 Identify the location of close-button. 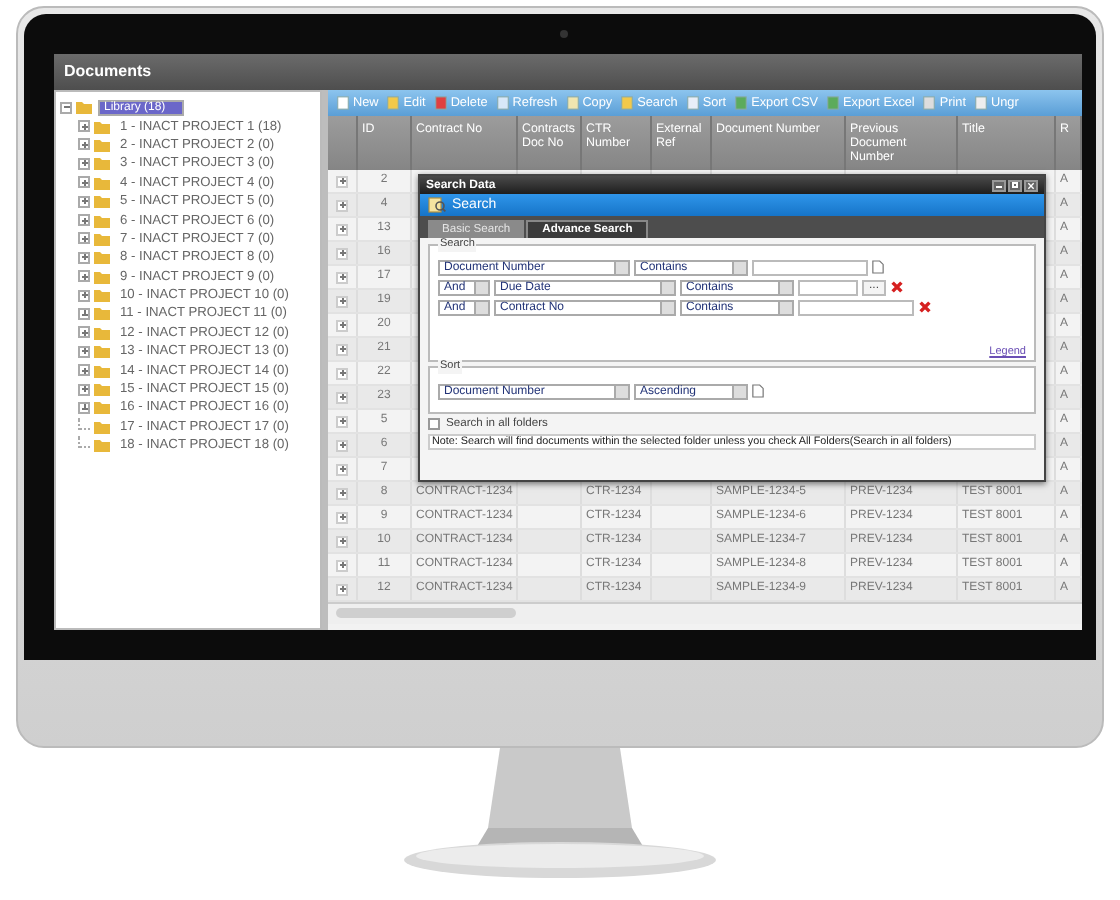
(1031, 185).